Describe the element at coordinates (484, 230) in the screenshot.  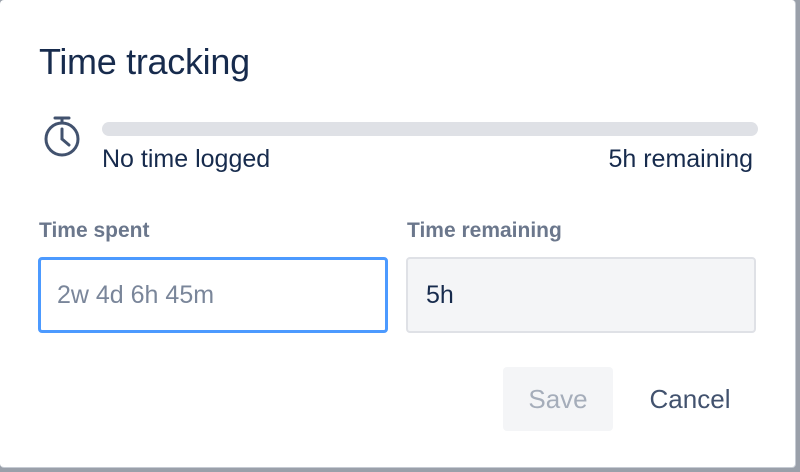
I see `time-remaining-label: Time remaining` at that location.